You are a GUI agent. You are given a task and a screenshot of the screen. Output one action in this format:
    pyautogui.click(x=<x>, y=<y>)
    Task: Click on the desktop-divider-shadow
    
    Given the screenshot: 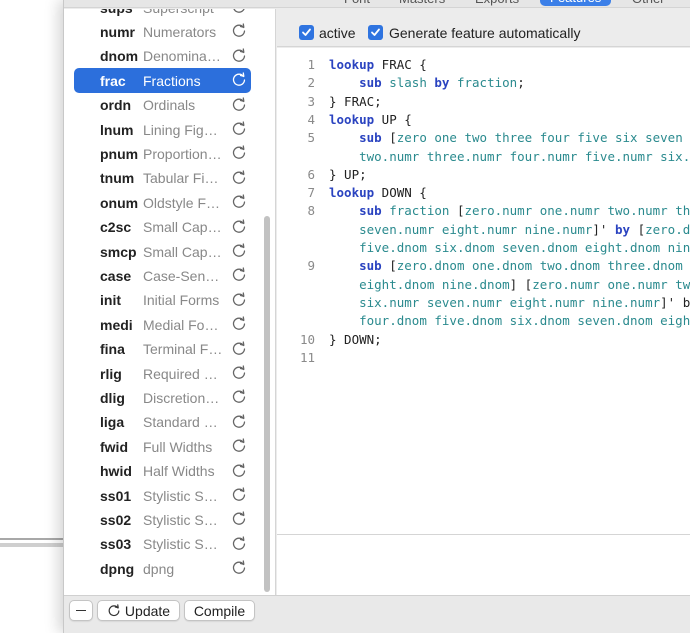 What is the action you would take?
    pyautogui.click(x=32, y=545)
    